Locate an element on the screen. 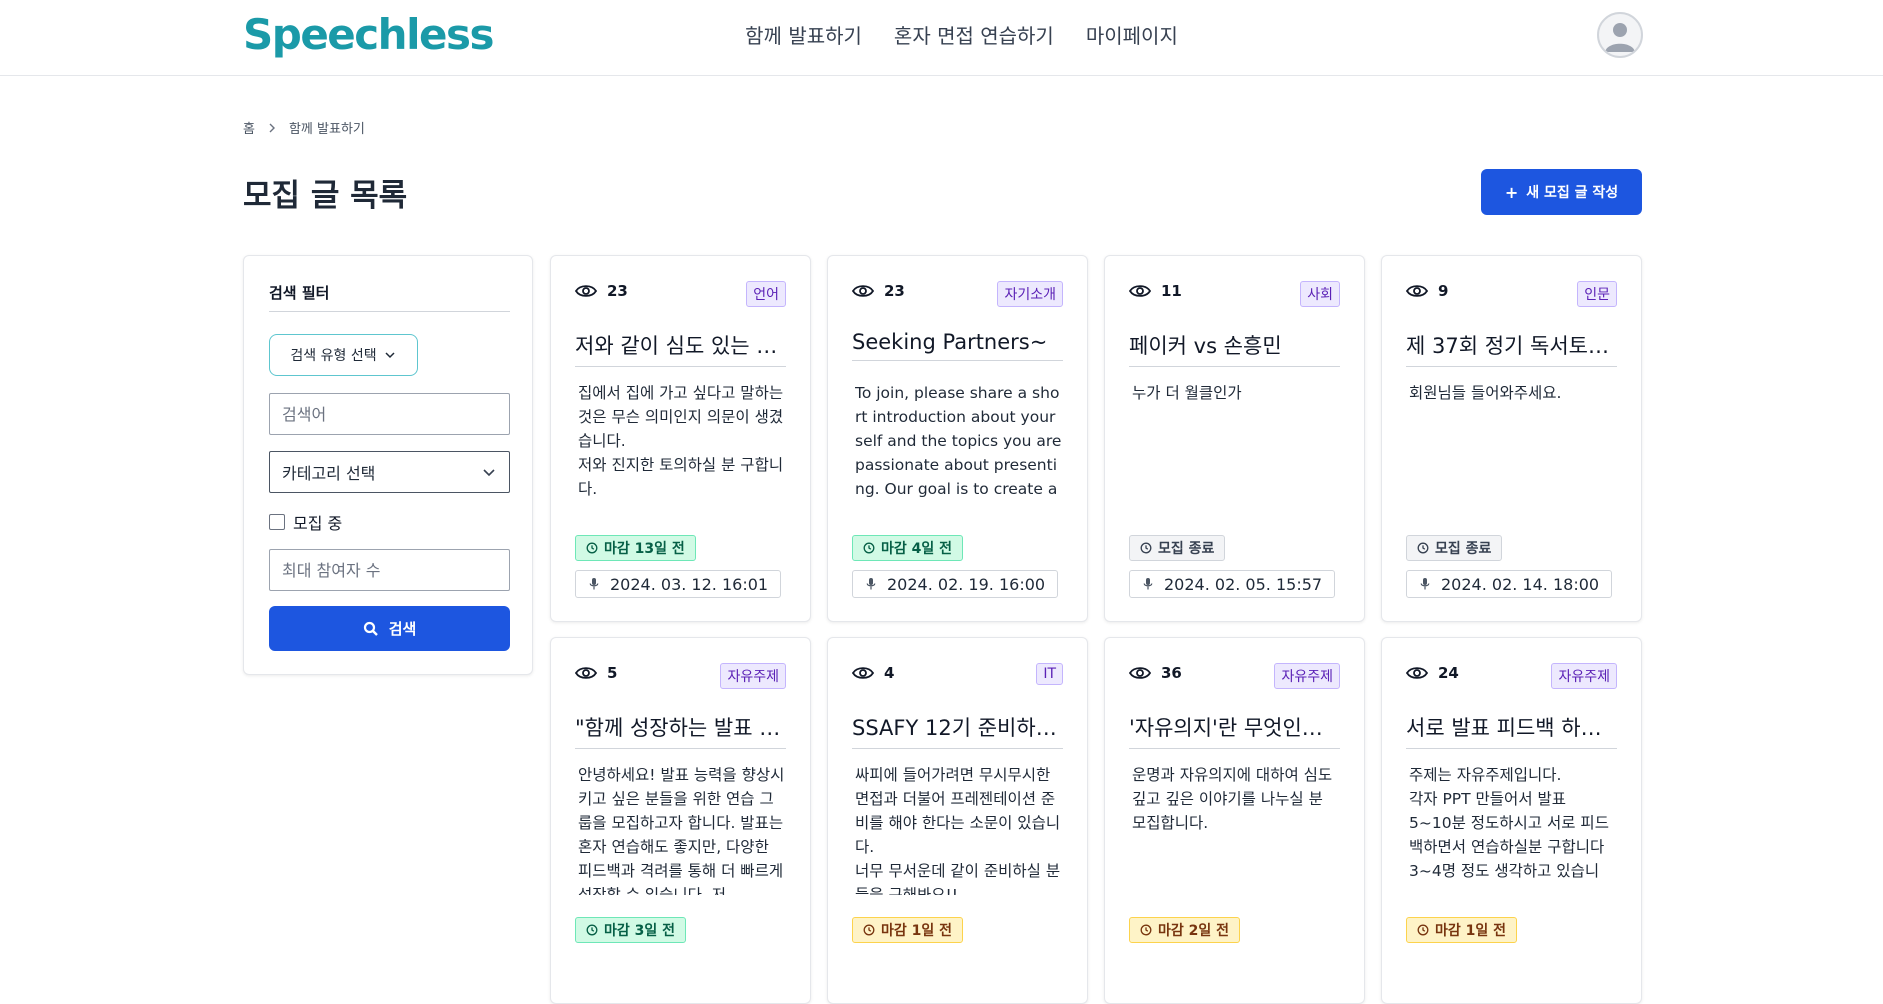 The width and height of the screenshot is (1883, 1004). card-description: 회원님들 들어와주세요. is located at coordinates (1485, 393).